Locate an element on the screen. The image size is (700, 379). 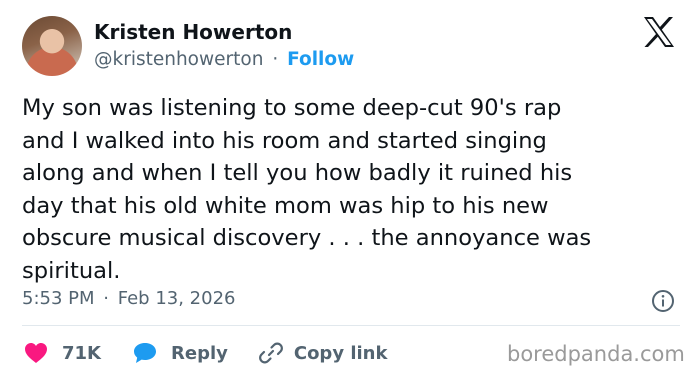
reply-button: Reply is located at coordinates (180, 353).